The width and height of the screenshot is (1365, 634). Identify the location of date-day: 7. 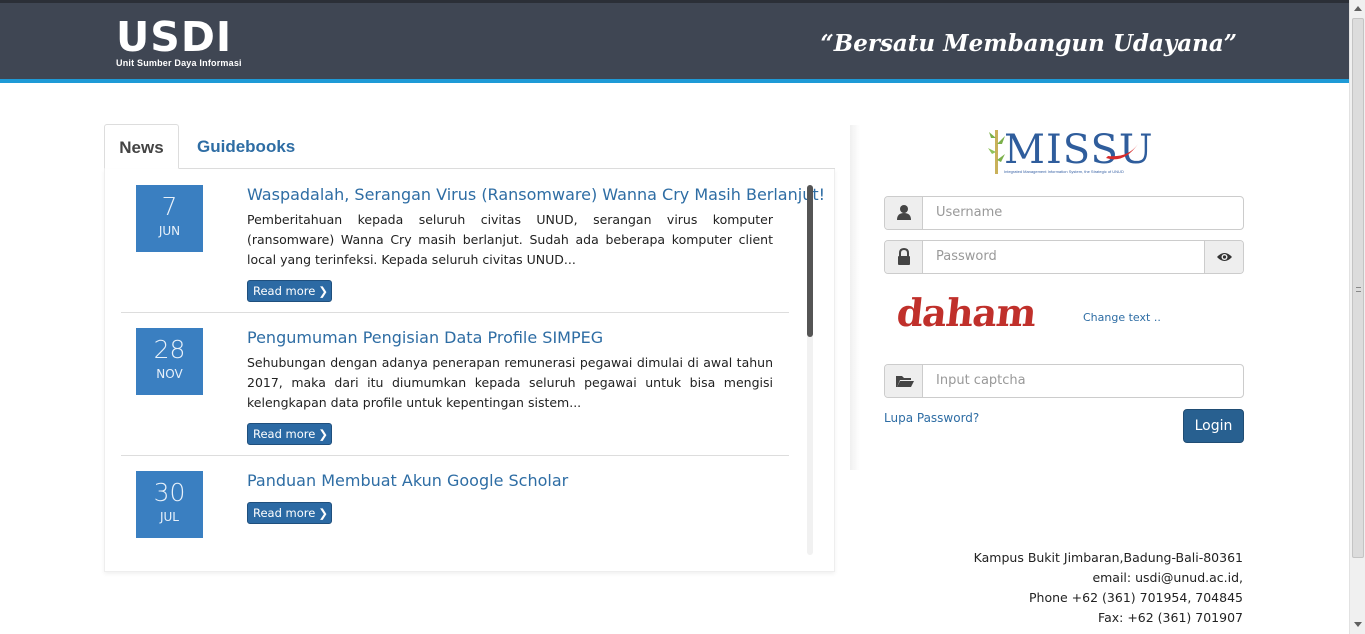
(169, 206).